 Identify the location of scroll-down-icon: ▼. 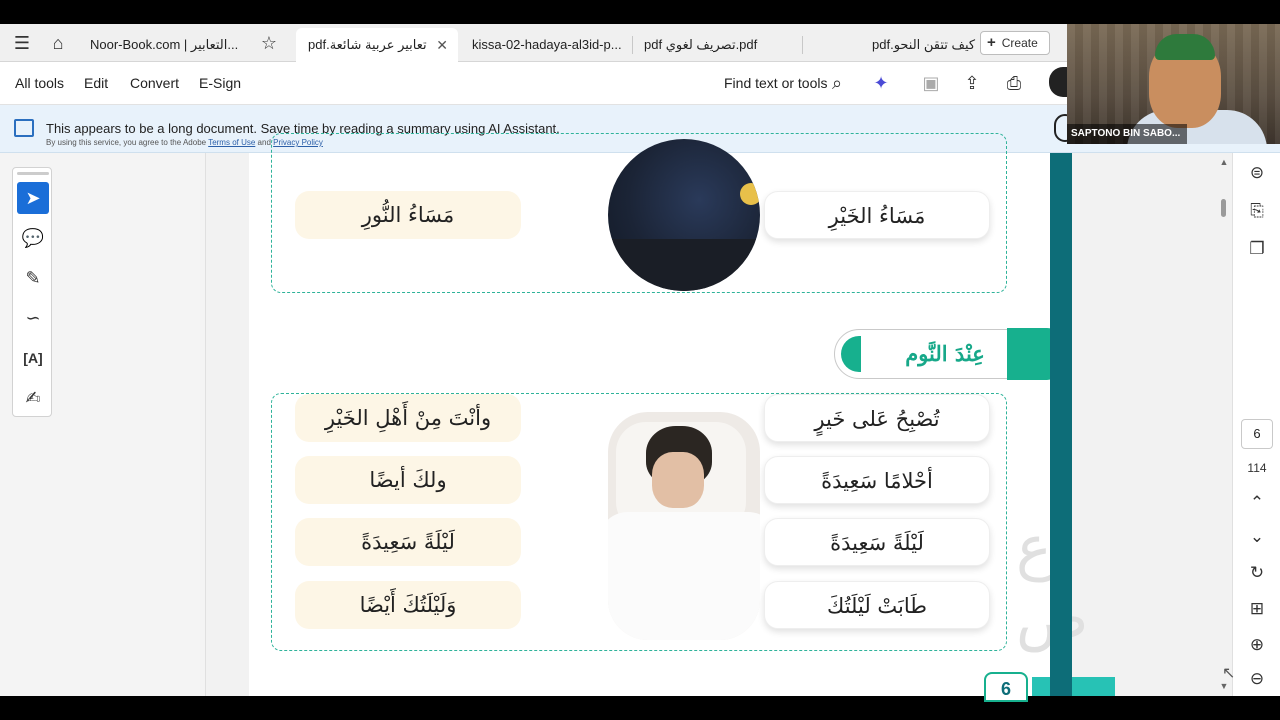
(1224, 686).